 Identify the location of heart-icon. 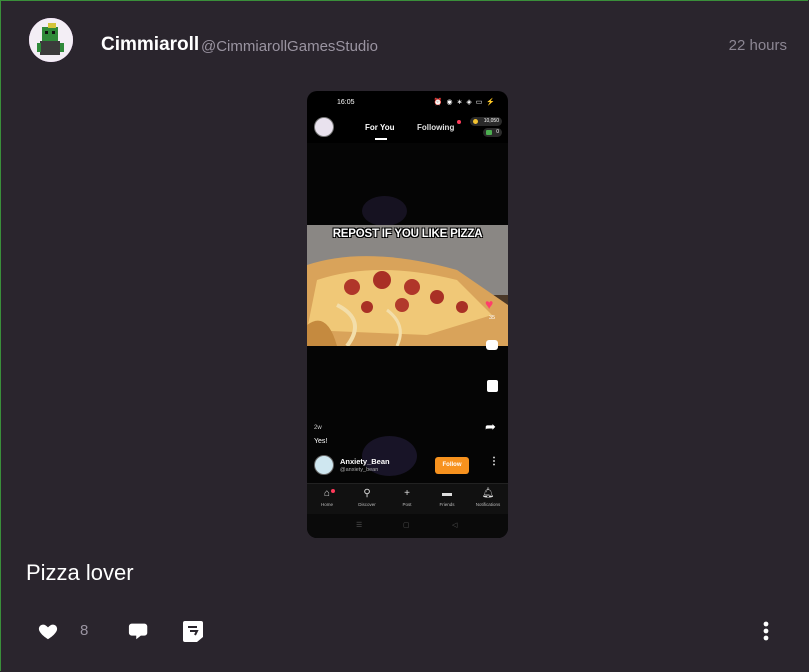
(48, 632).